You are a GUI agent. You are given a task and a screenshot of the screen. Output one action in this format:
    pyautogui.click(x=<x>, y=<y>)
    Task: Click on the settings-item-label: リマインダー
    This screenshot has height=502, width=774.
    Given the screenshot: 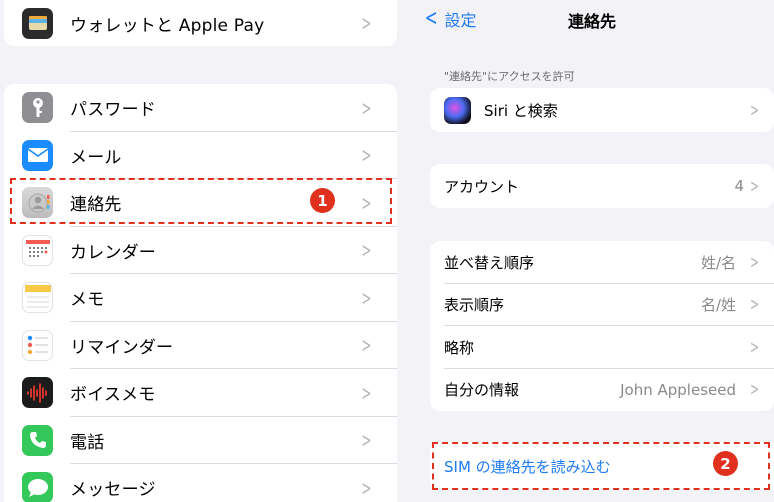 What is the action you would take?
    pyautogui.click(x=122, y=347)
    